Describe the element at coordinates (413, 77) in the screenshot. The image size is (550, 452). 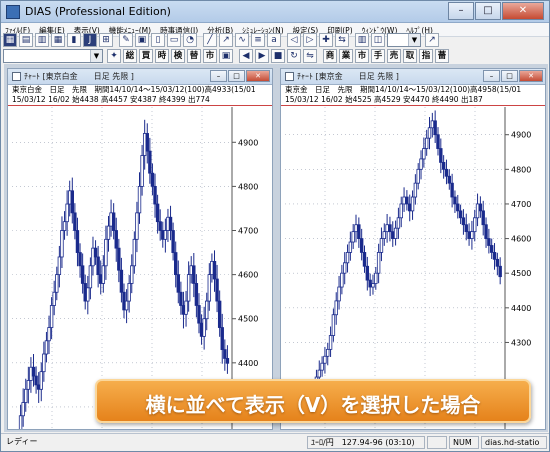
I see `chart-window-title-bar: ﾁｬｰﾄ [東京金 日足 先限 ] – □ ✕` at that location.